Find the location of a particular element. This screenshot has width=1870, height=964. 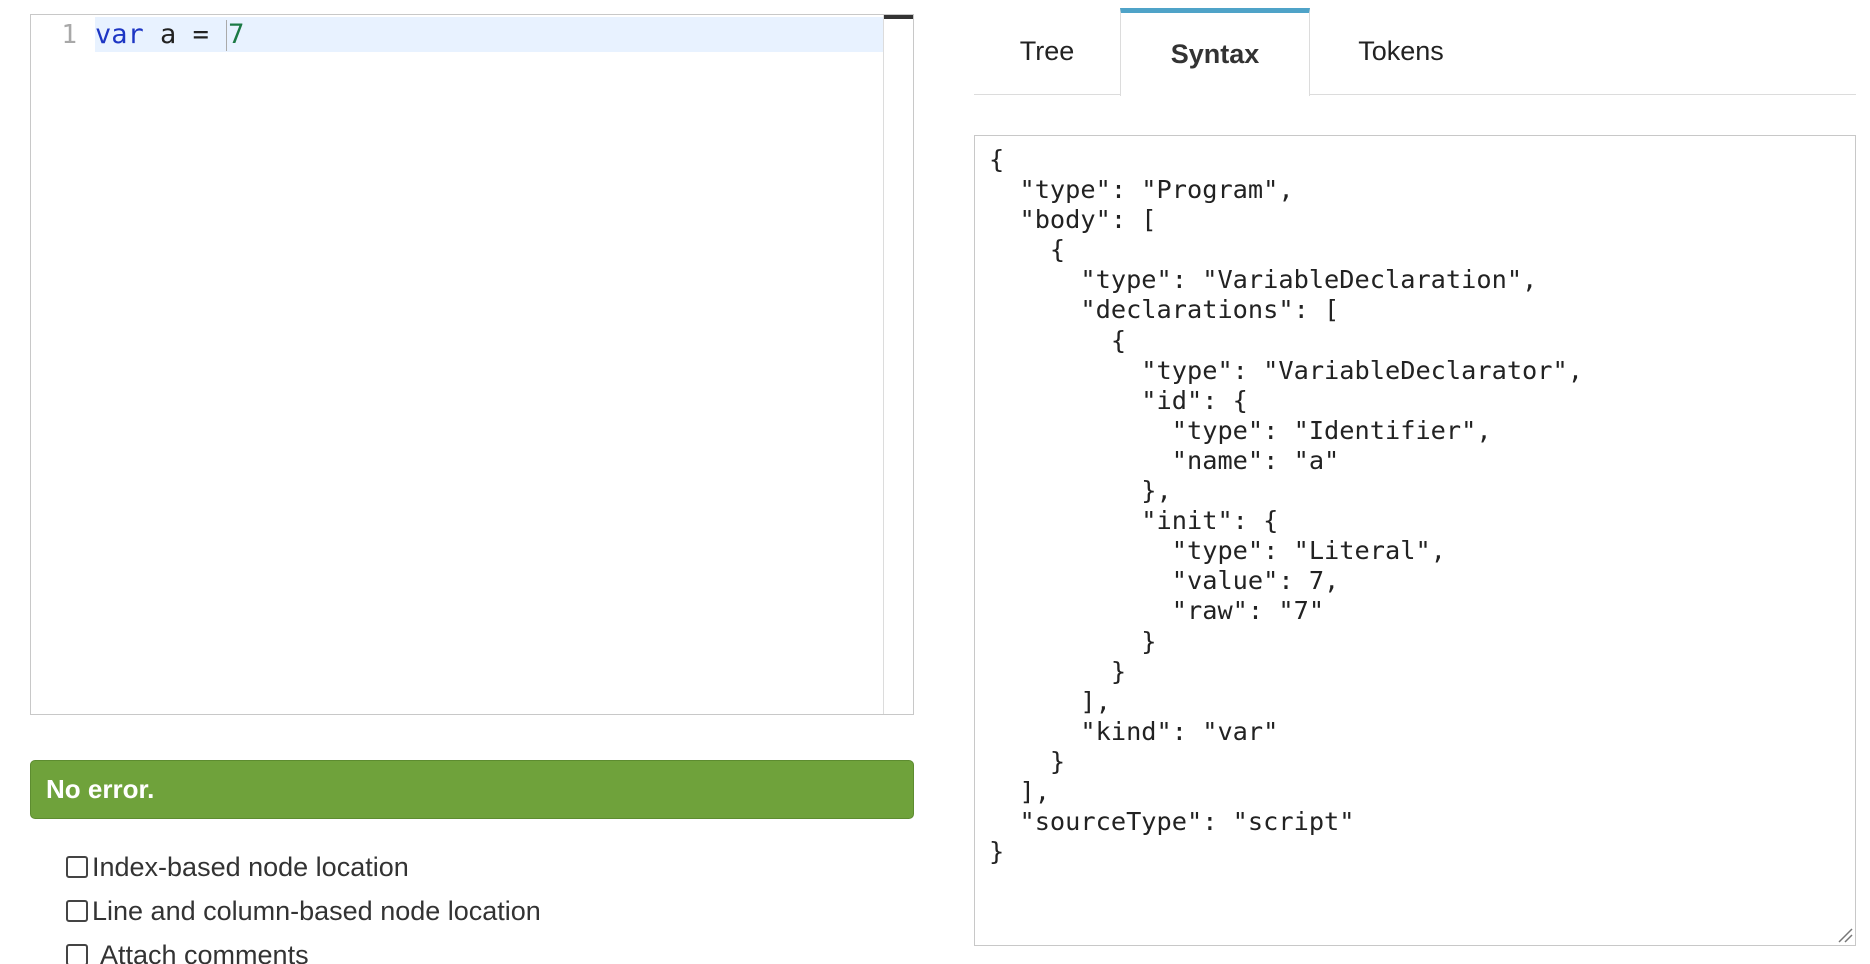

identifier-token: a is located at coordinates (168, 34).